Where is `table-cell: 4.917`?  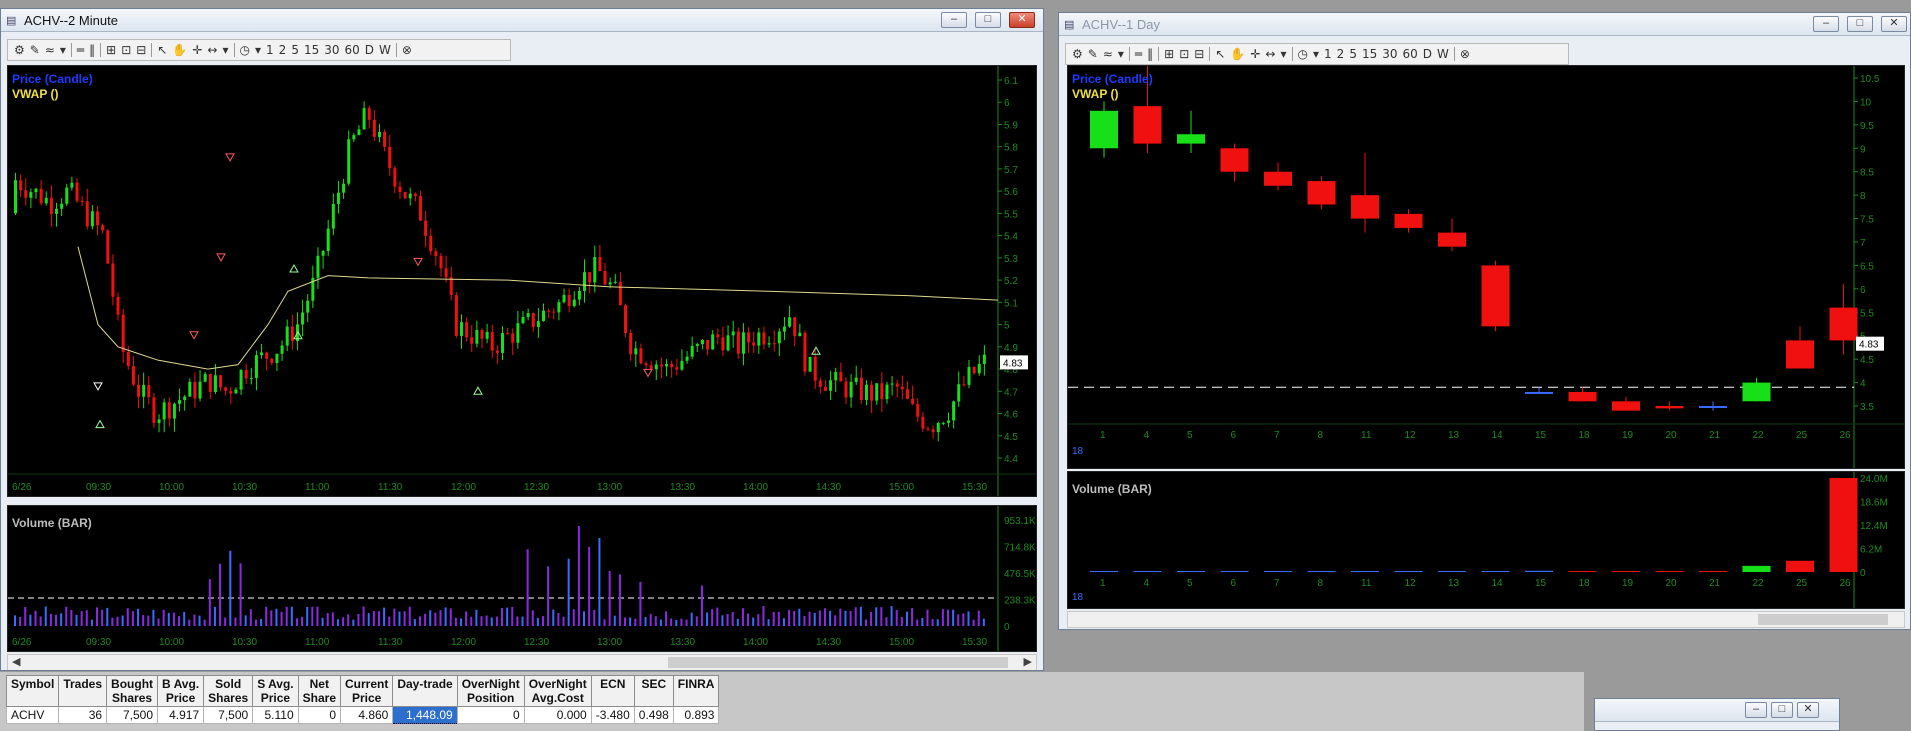 table-cell: 4.917 is located at coordinates (181, 715).